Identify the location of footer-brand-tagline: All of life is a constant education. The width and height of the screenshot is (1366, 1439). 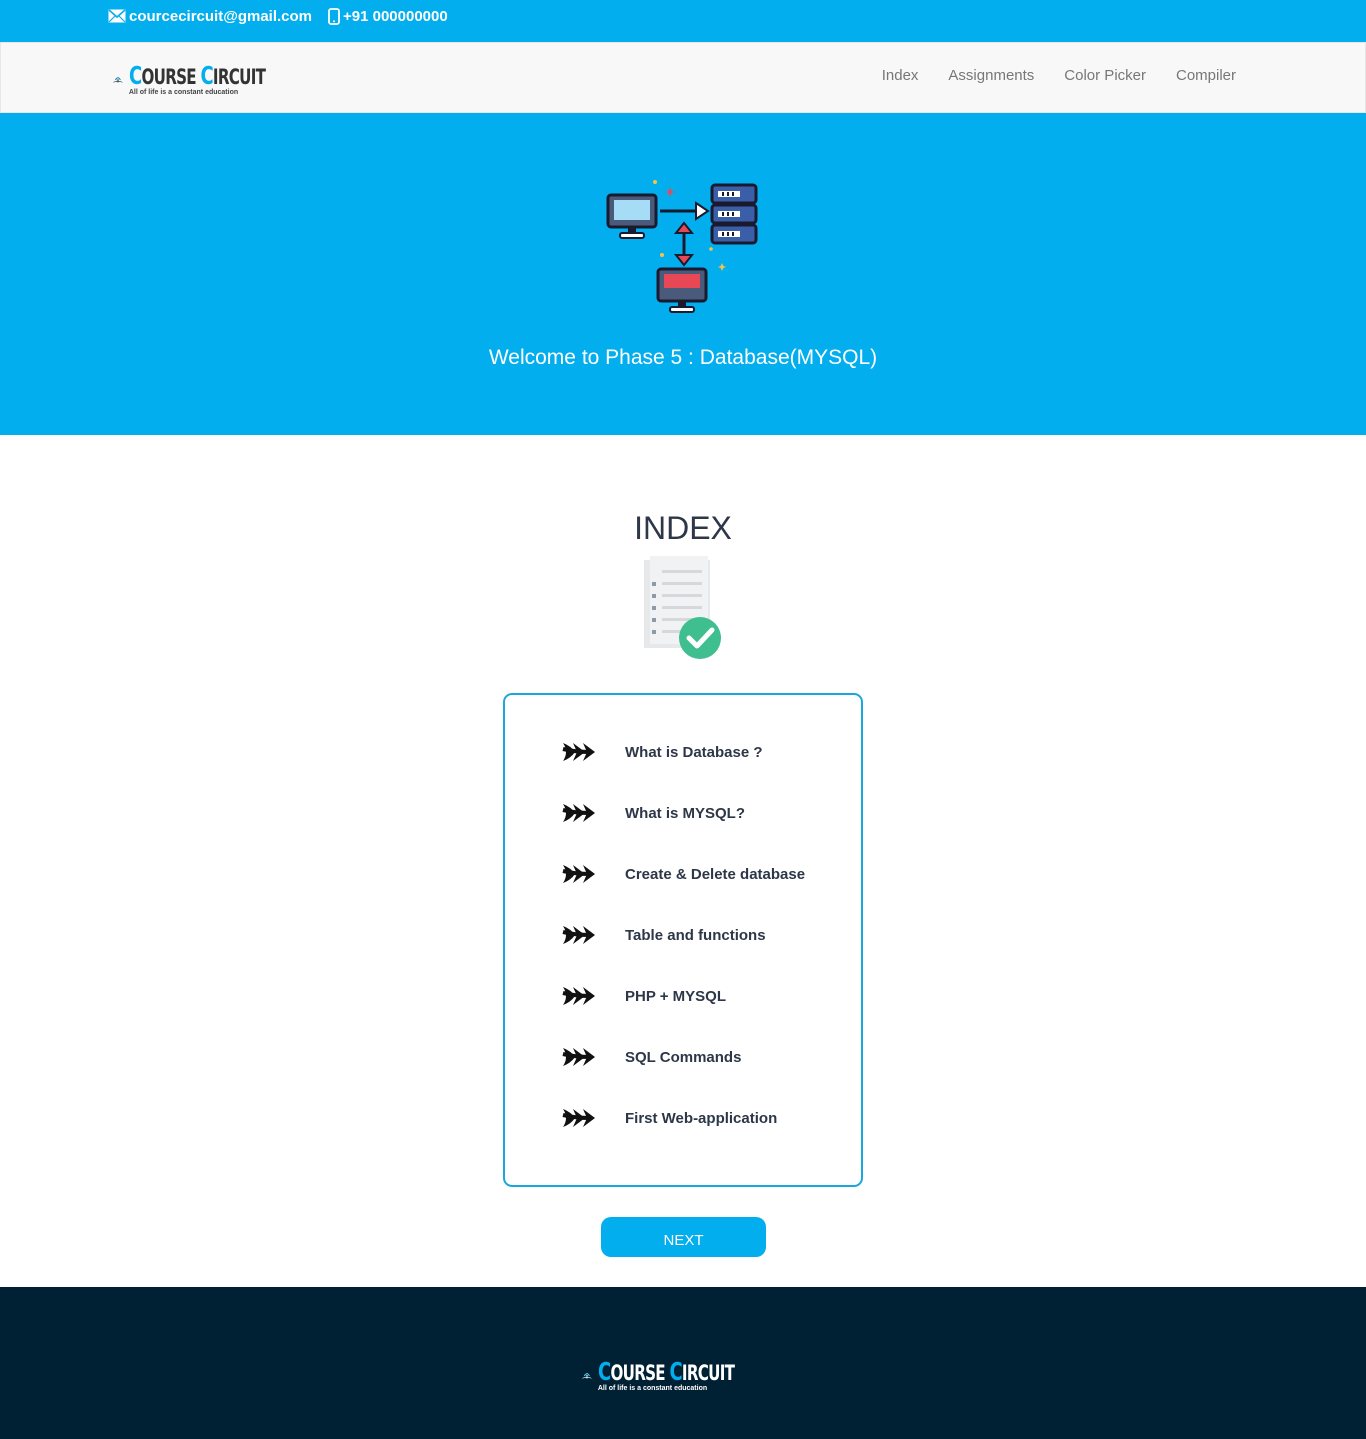
(652, 1388).